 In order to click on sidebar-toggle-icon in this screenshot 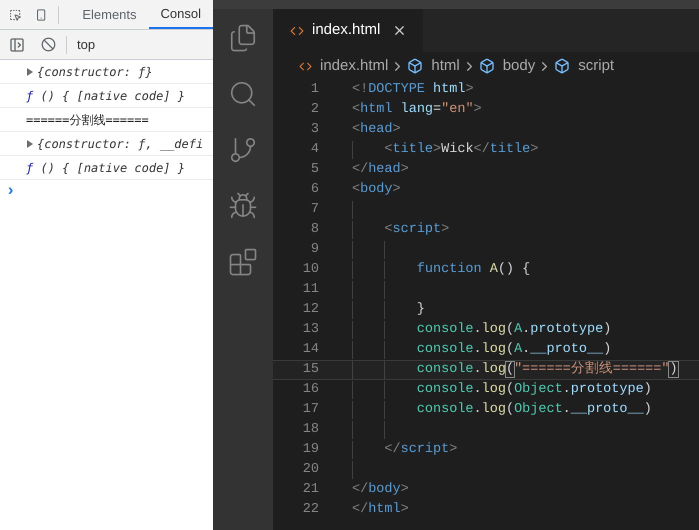, I will do `click(17, 44)`.